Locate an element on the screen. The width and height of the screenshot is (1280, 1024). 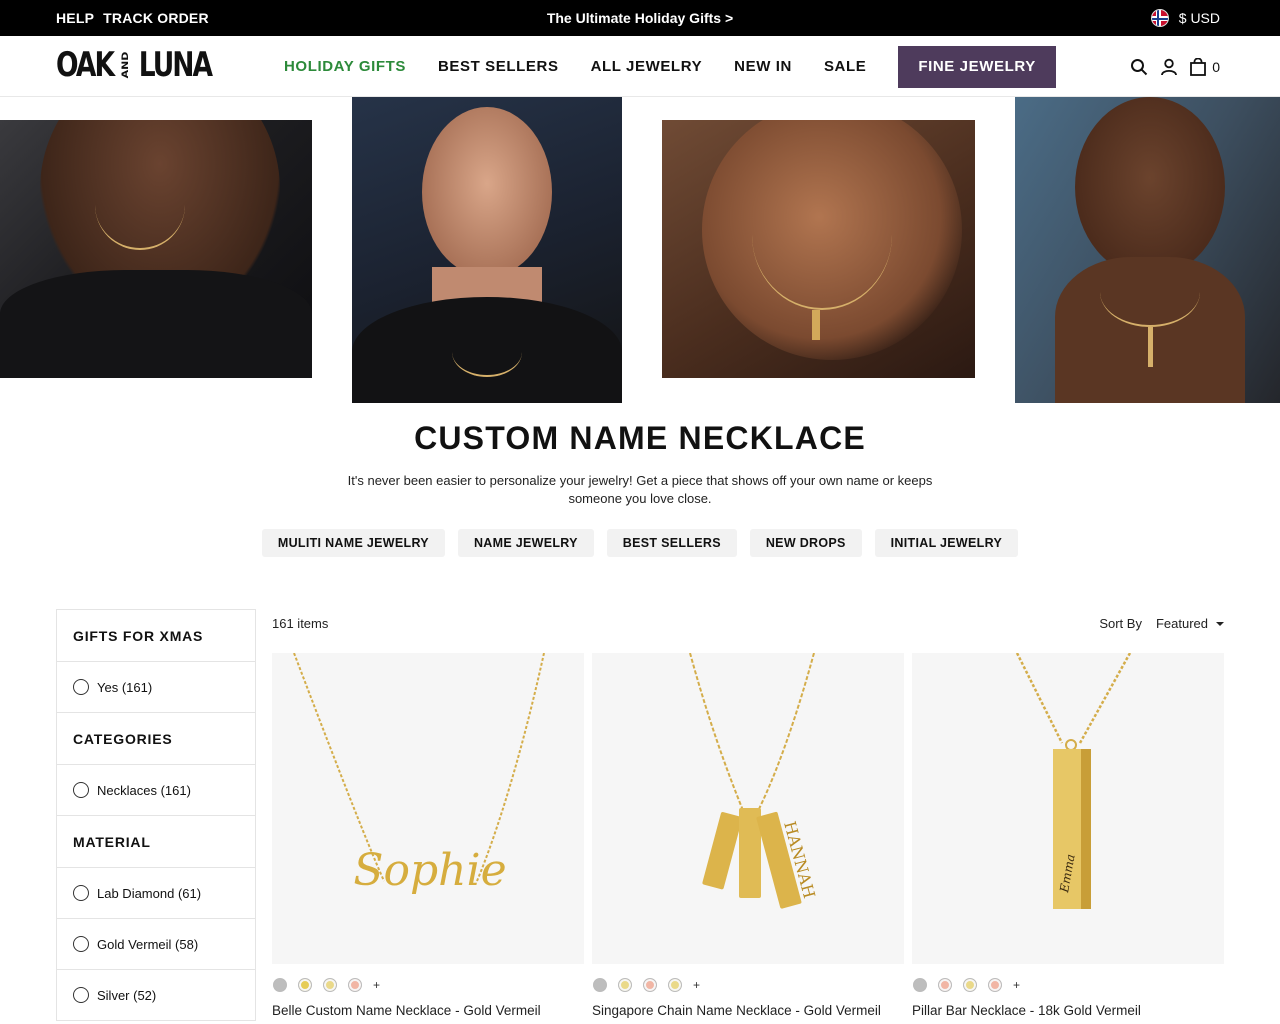
filter-option-lab-diamond: Lab Diamond (61) is located at coordinates (156, 893).